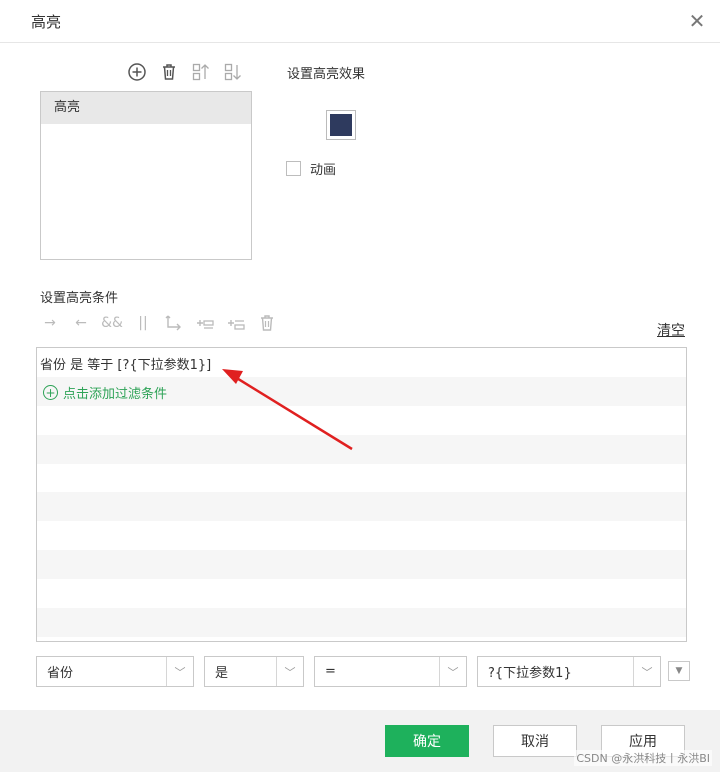 The width and height of the screenshot is (720, 772). Describe the element at coordinates (535, 741) in the screenshot. I see `cancel-button: 取消` at that location.